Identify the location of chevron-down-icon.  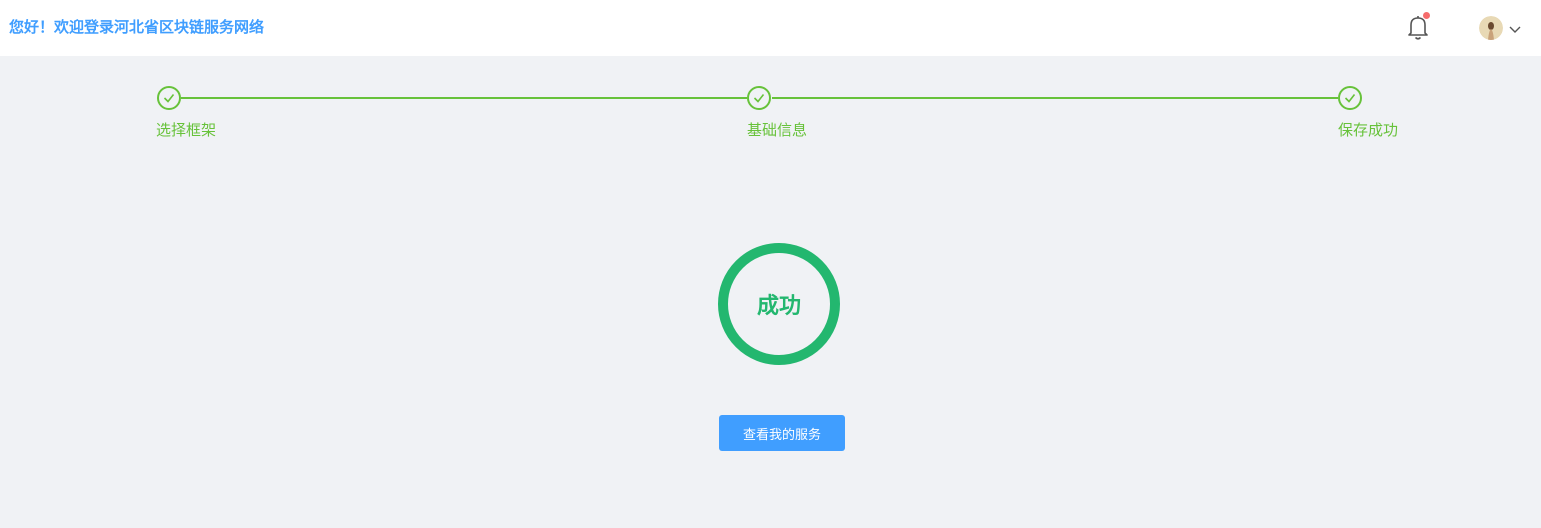
(1515, 28).